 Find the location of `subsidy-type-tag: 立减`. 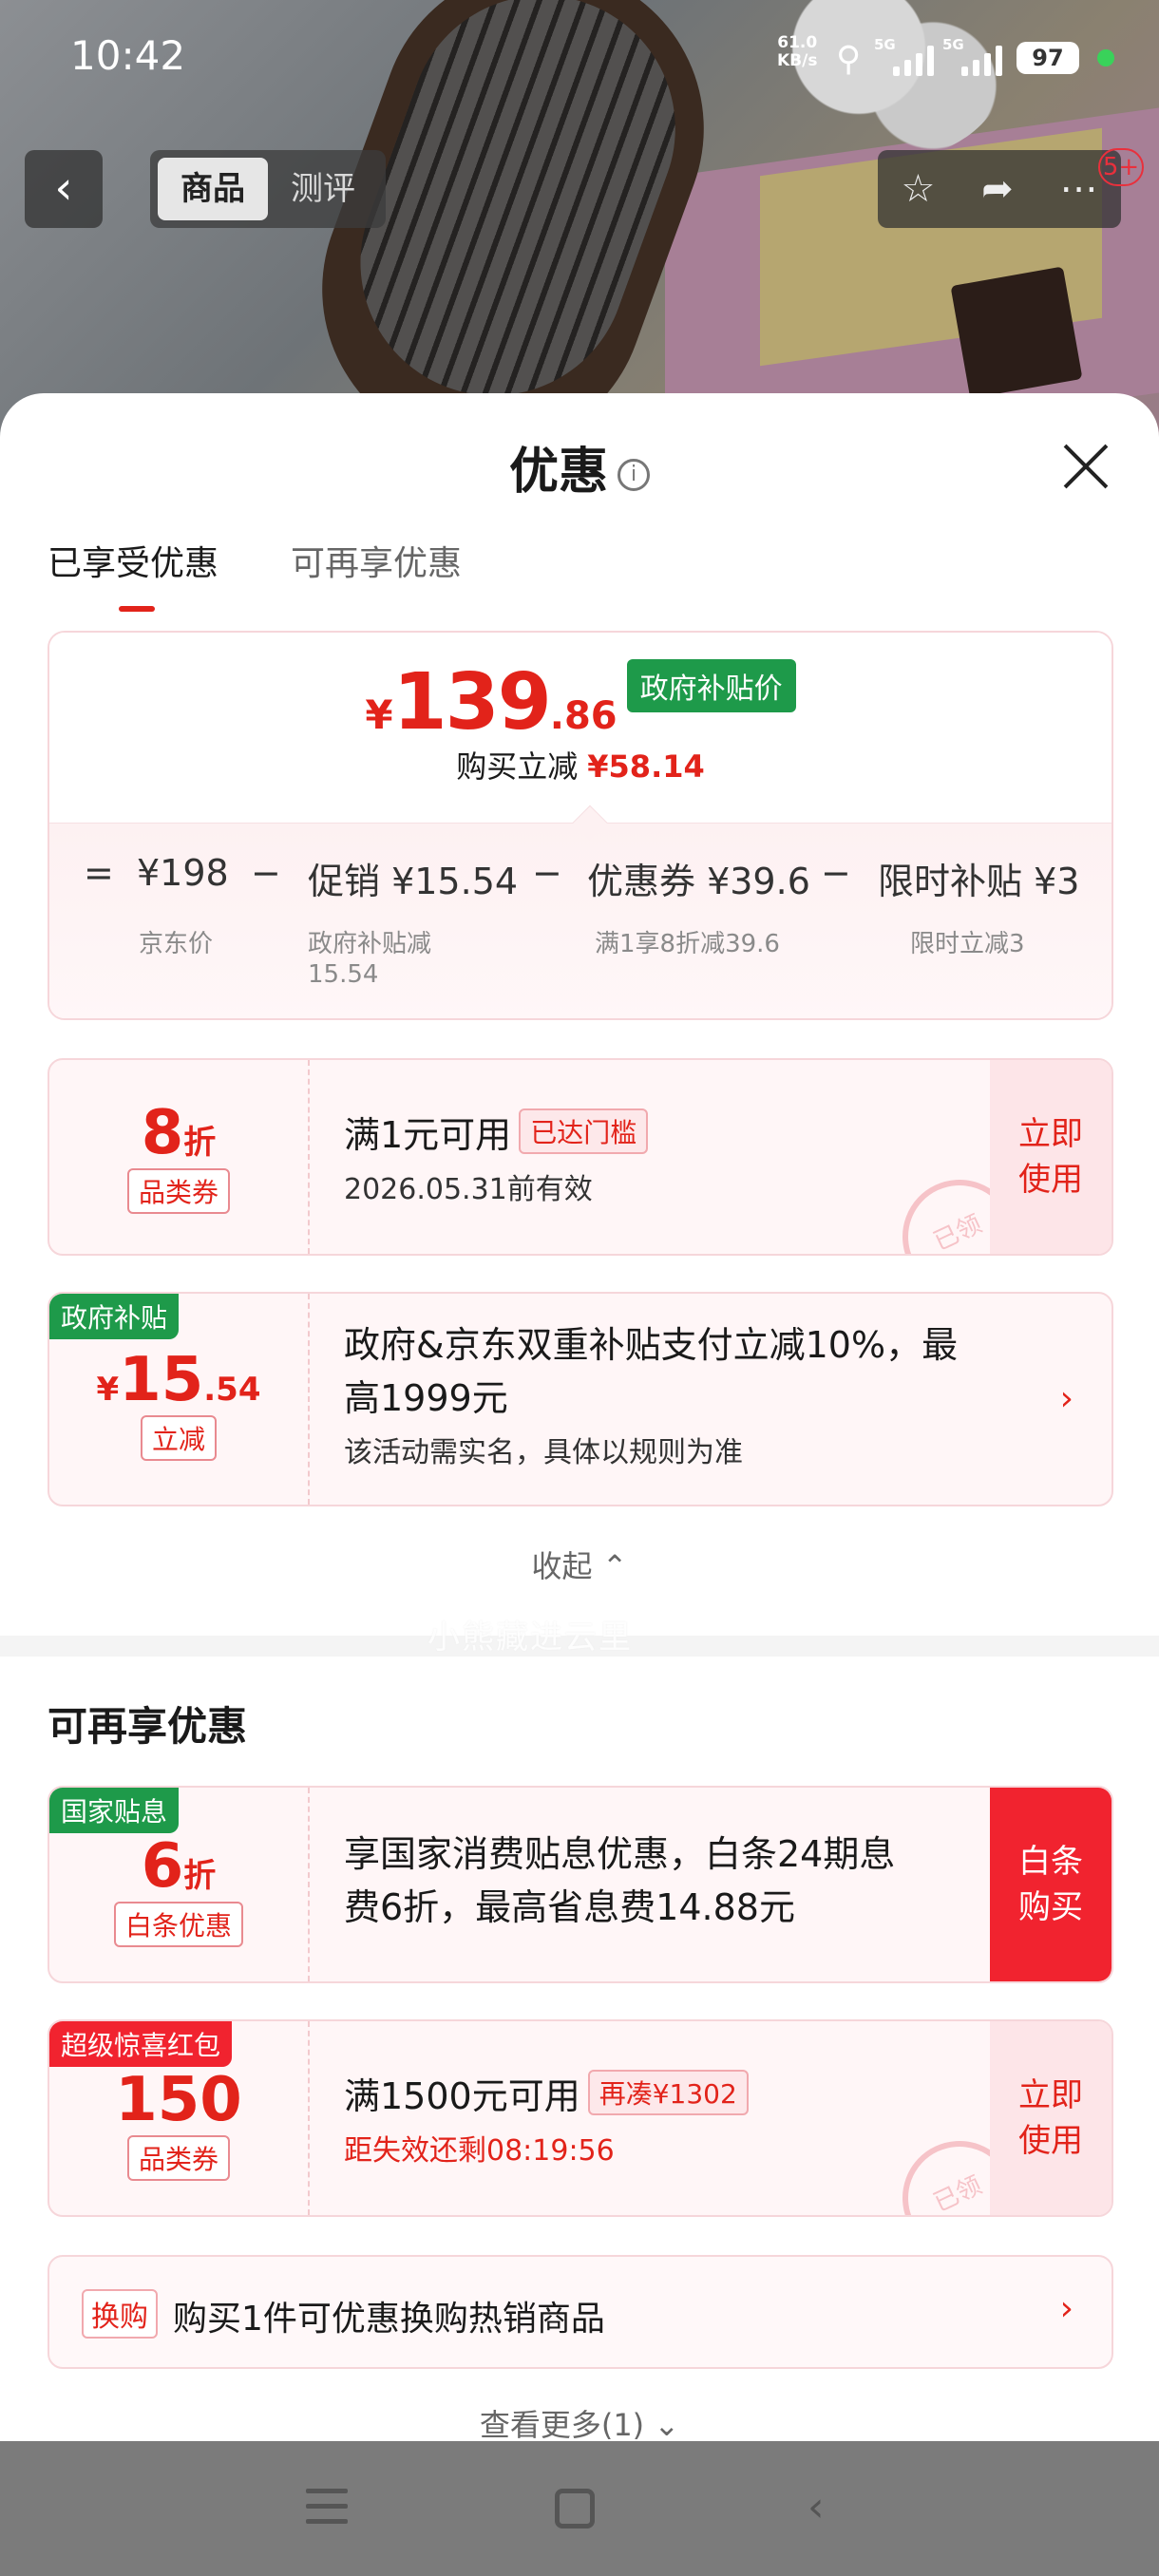

subsidy-type-tag: 立减 is located at coordinates (178, 1438).